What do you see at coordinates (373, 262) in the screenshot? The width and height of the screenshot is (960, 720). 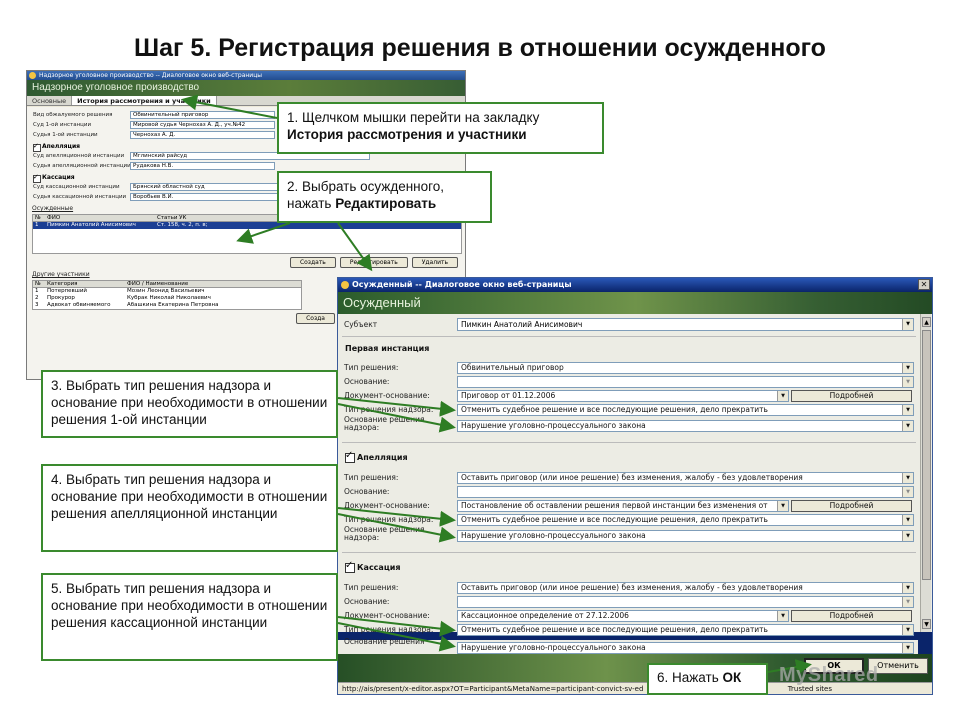 I see `edit-button: Редактировать` at bounding box center [373, 262].